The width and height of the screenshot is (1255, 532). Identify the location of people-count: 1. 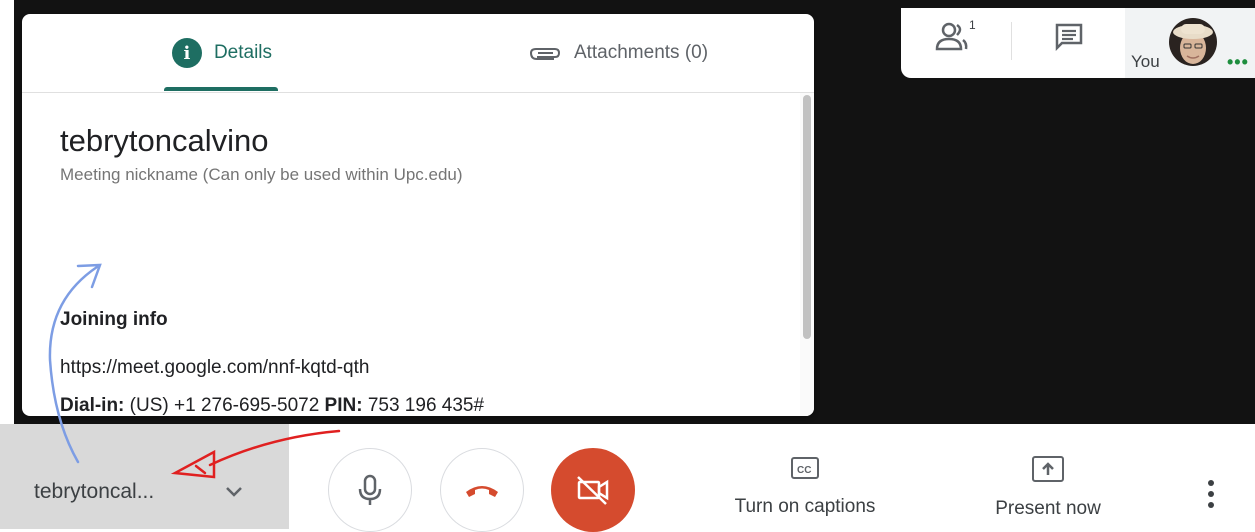
(972, 25).